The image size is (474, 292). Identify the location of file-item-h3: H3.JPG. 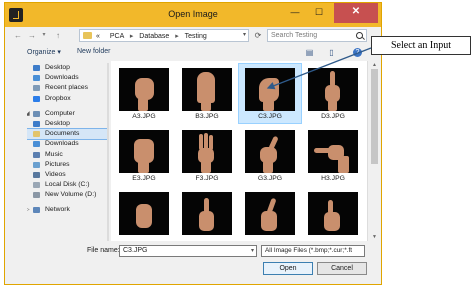
(333, 155).